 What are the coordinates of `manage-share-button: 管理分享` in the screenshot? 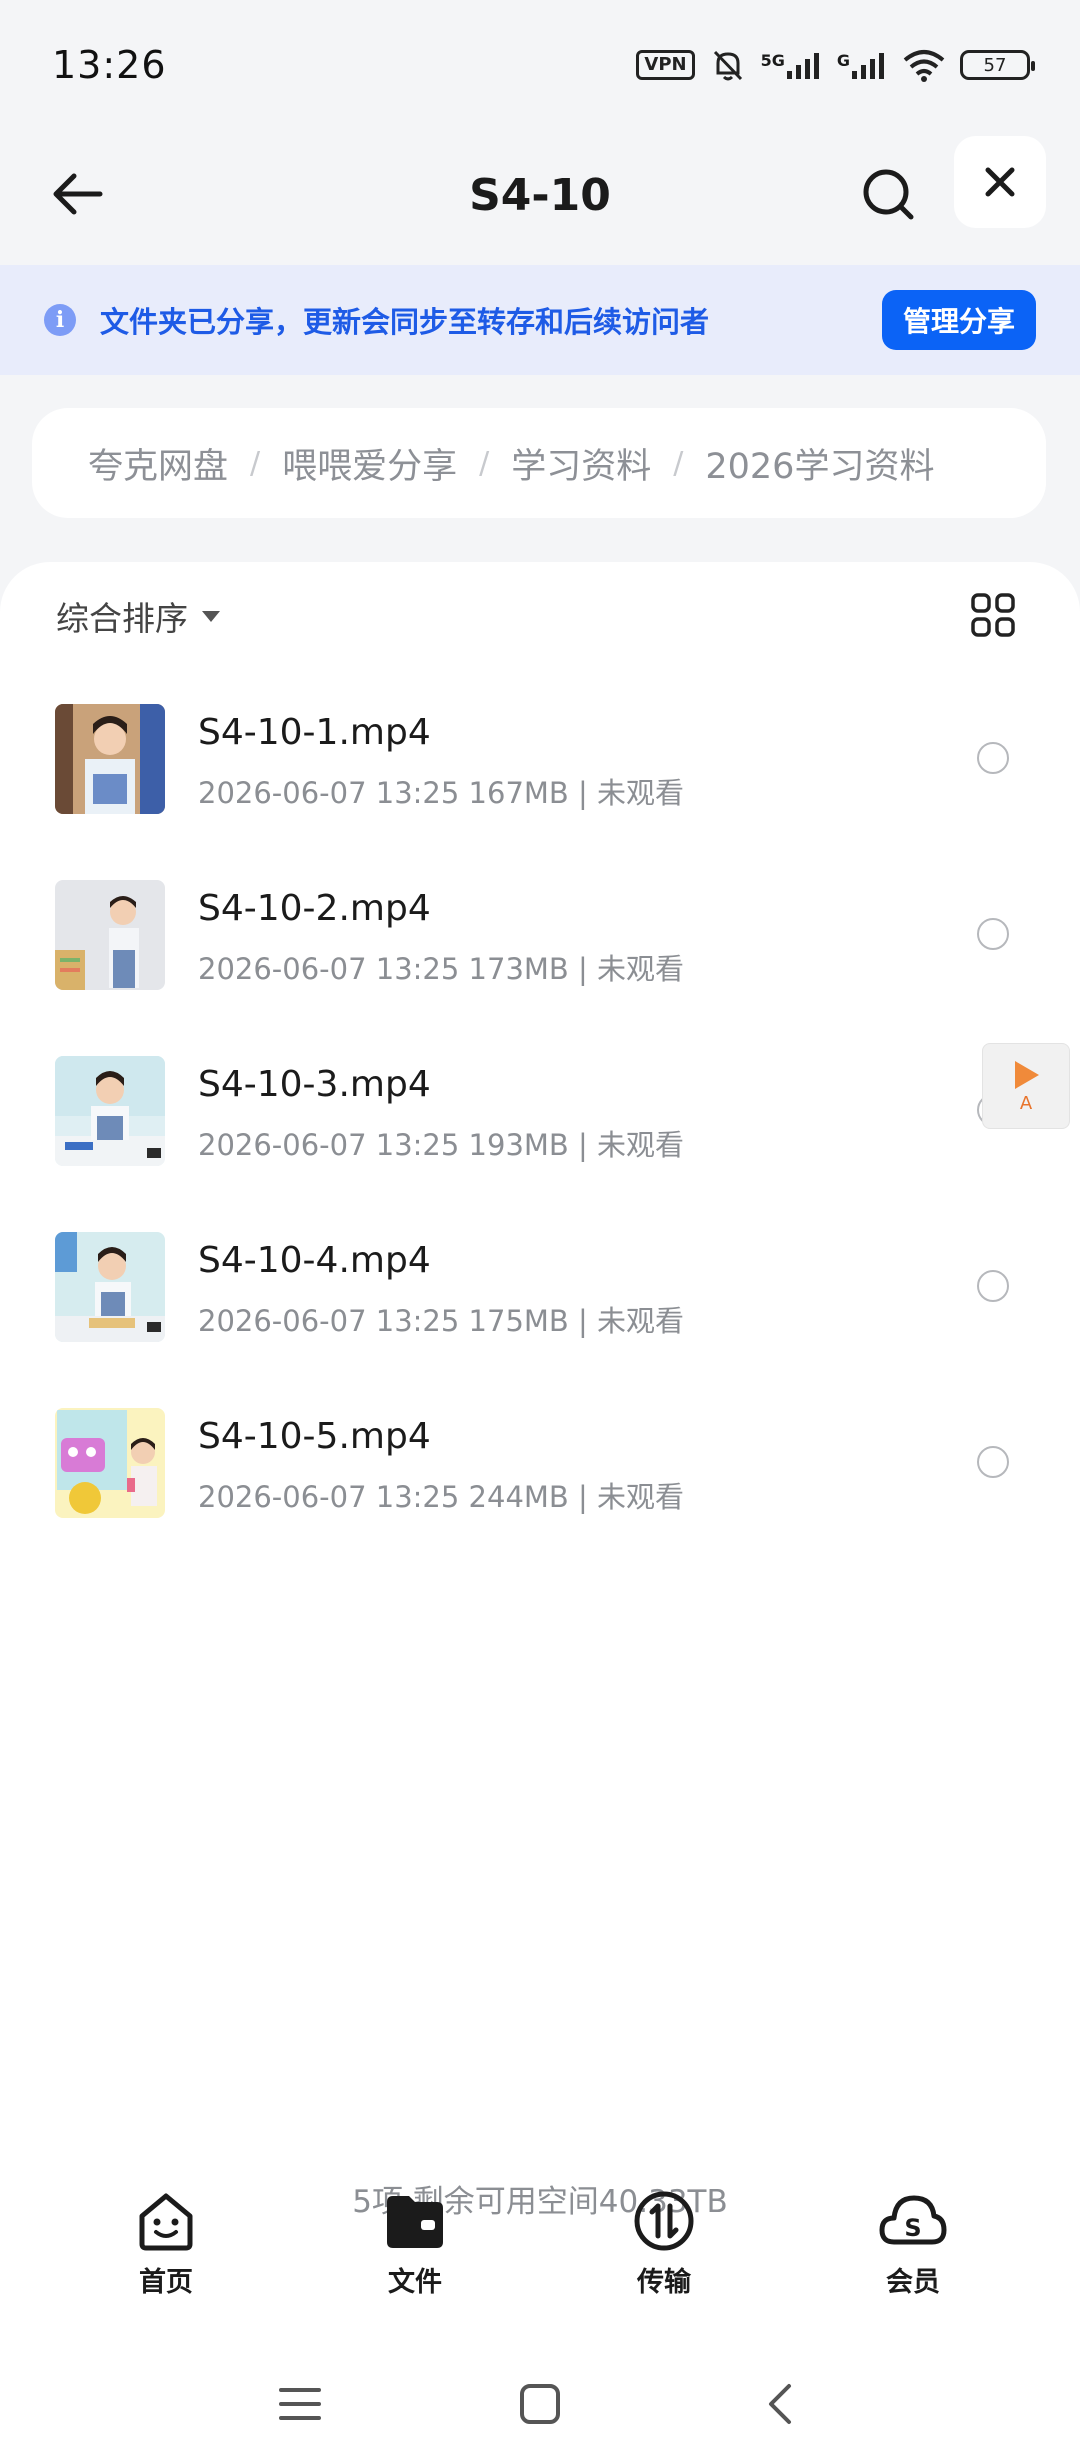 It's located at (959, 320).